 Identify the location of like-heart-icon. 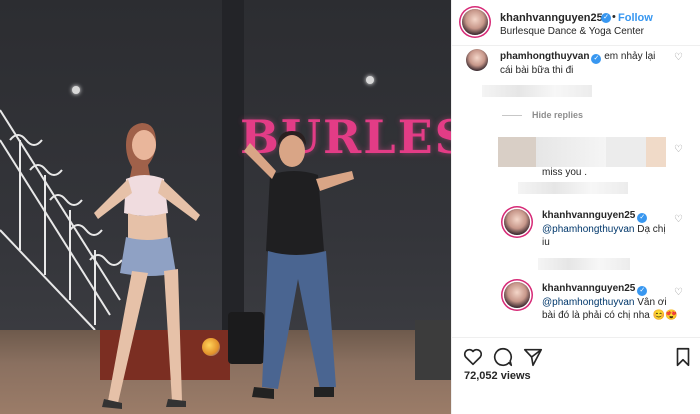
(473, 357).